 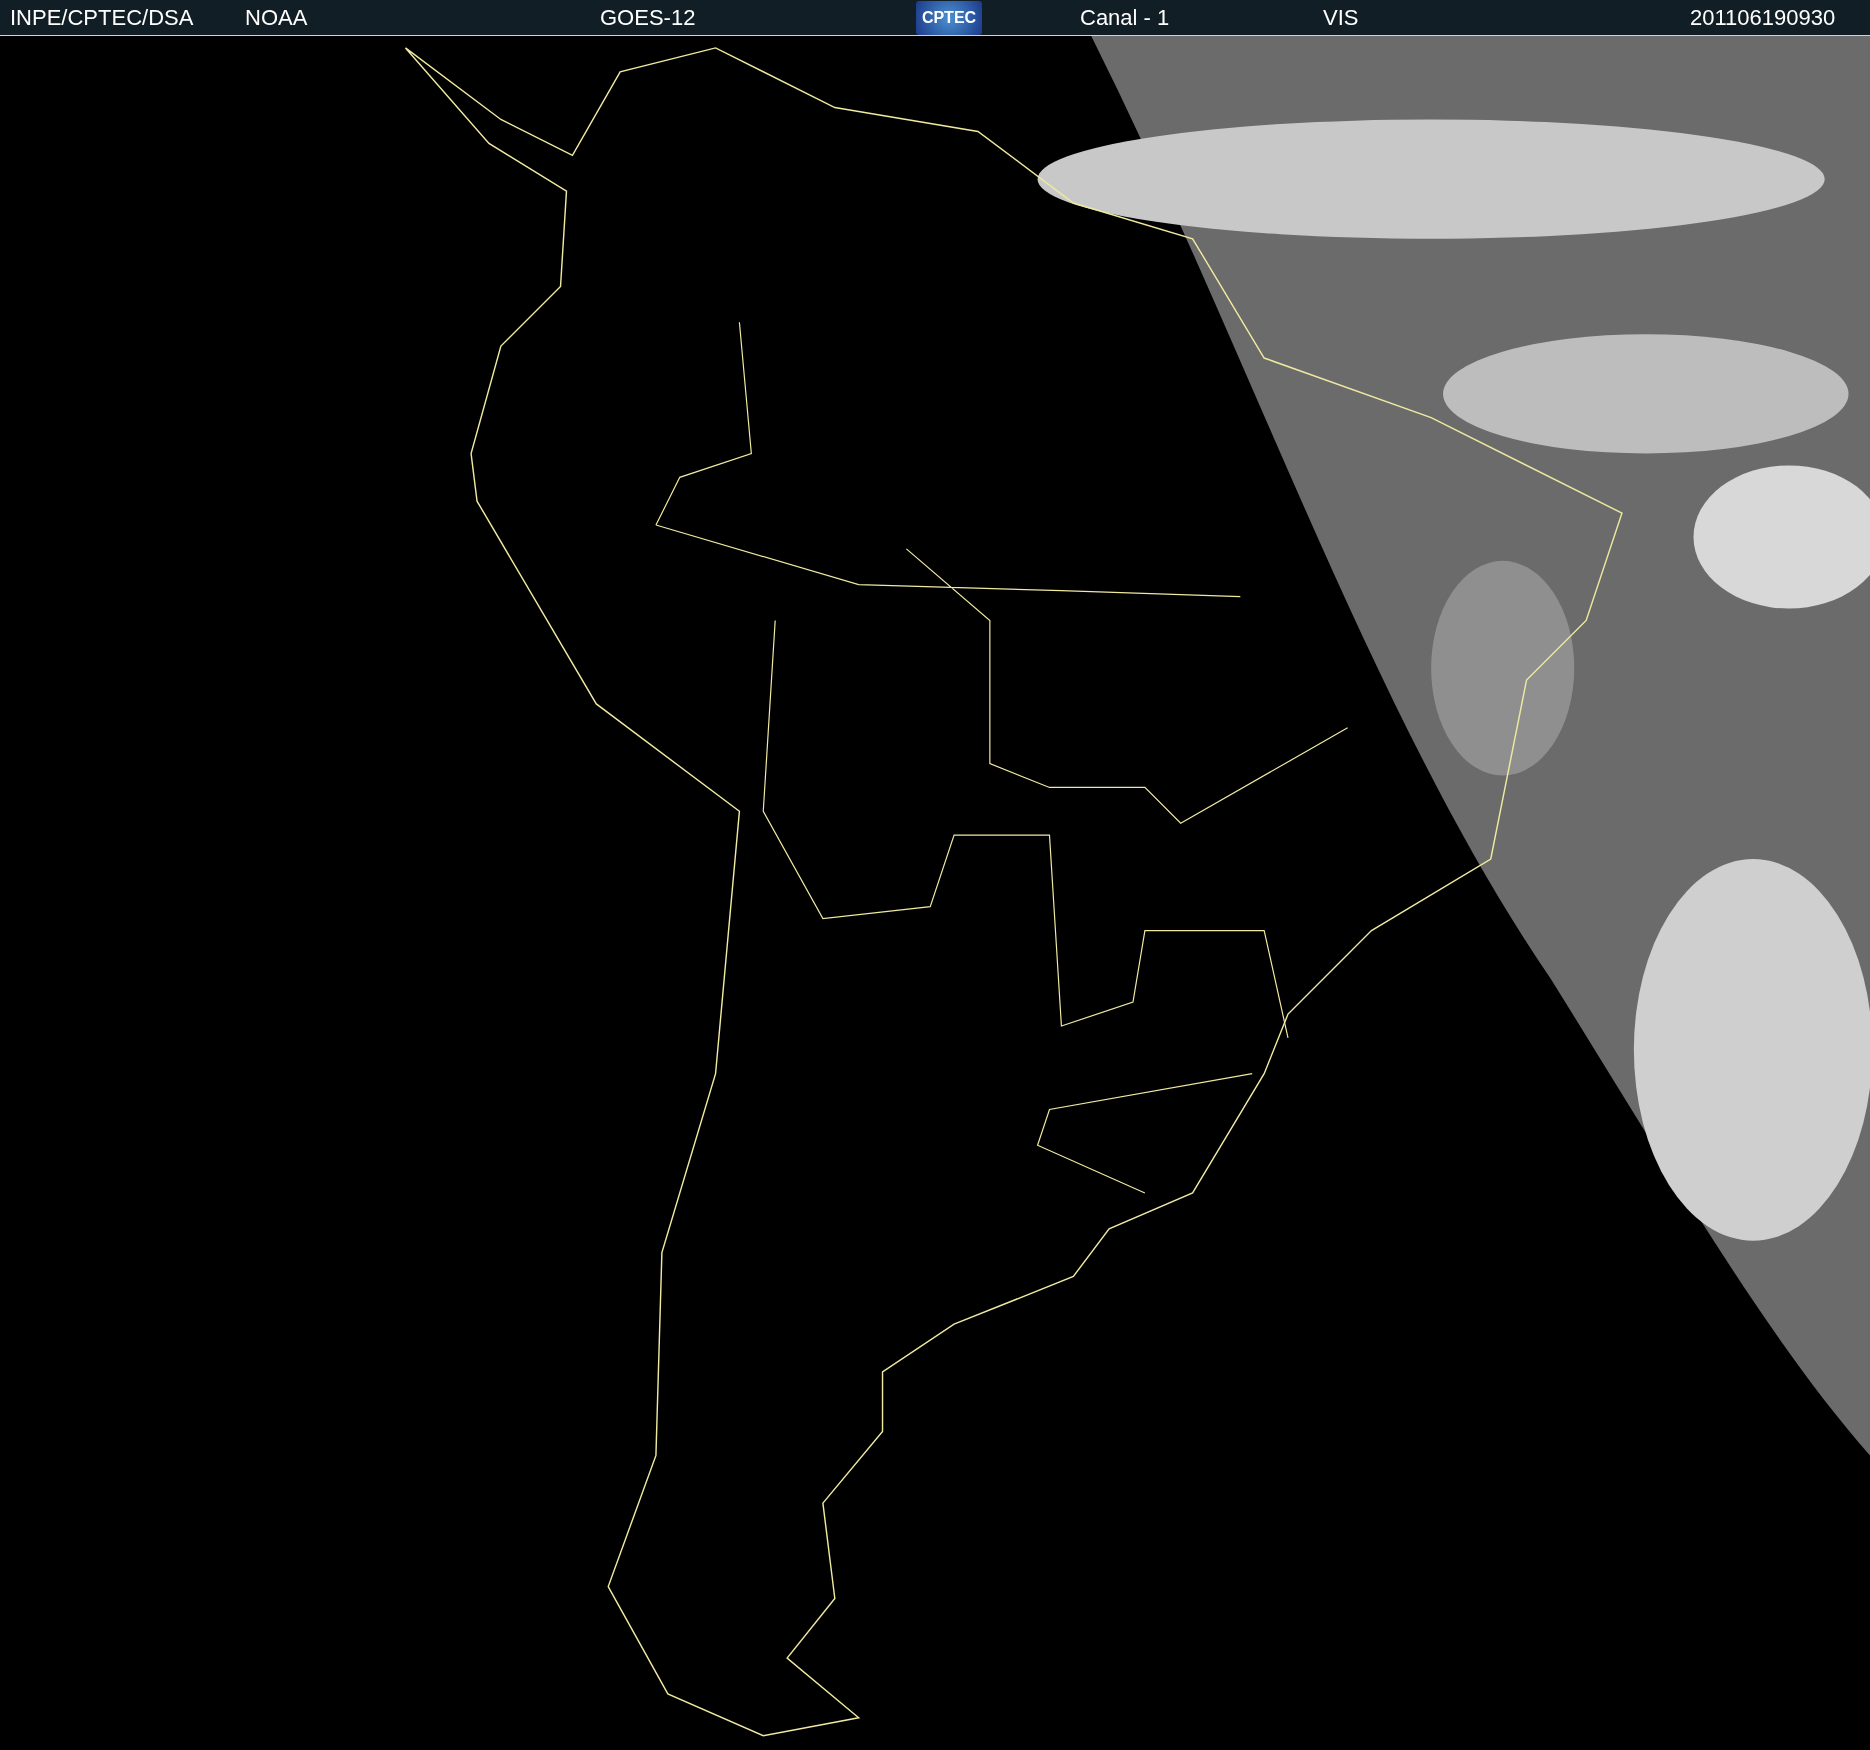 I want to click on channel-label: Canal - 1, so click(x=1125, y=17).